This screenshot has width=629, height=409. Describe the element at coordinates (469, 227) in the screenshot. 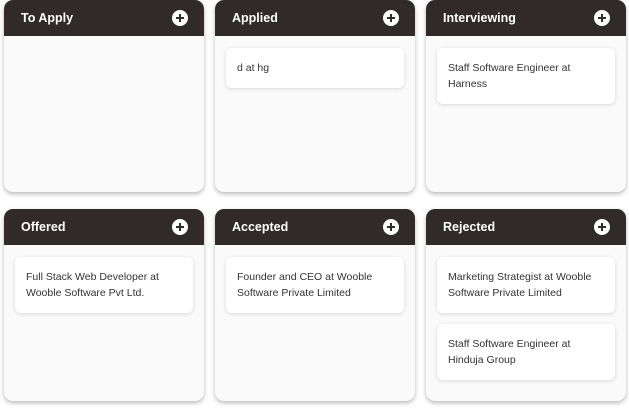

I see `column-title: Rejected` at that location.